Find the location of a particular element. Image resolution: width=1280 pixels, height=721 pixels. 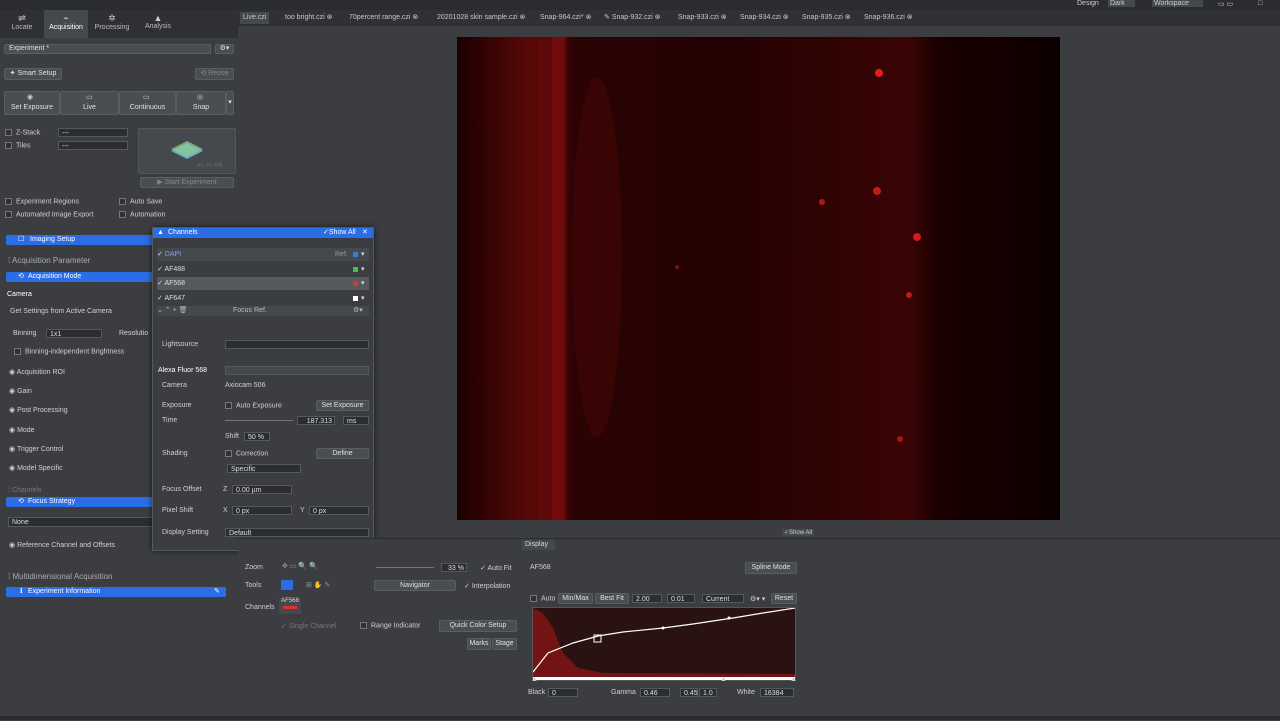

single-channel-checkbox: ✓ Single Channel is located at coordinates (308, 626).